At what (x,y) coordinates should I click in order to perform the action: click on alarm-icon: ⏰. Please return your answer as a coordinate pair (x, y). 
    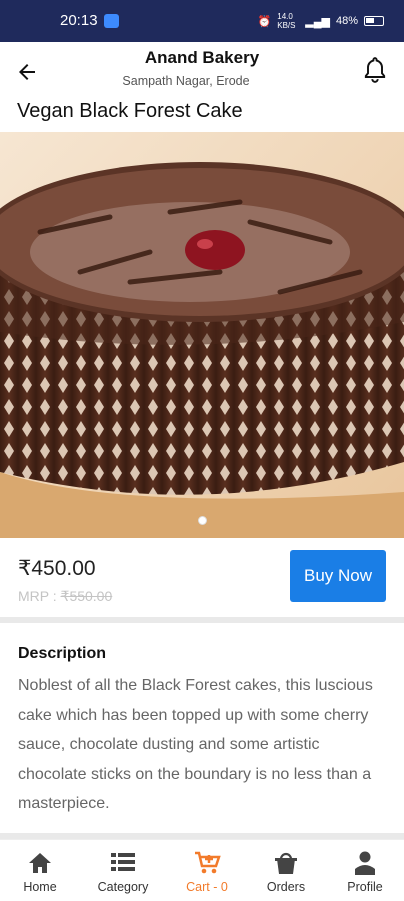
    Looking at the image, I should click on (264, 21).